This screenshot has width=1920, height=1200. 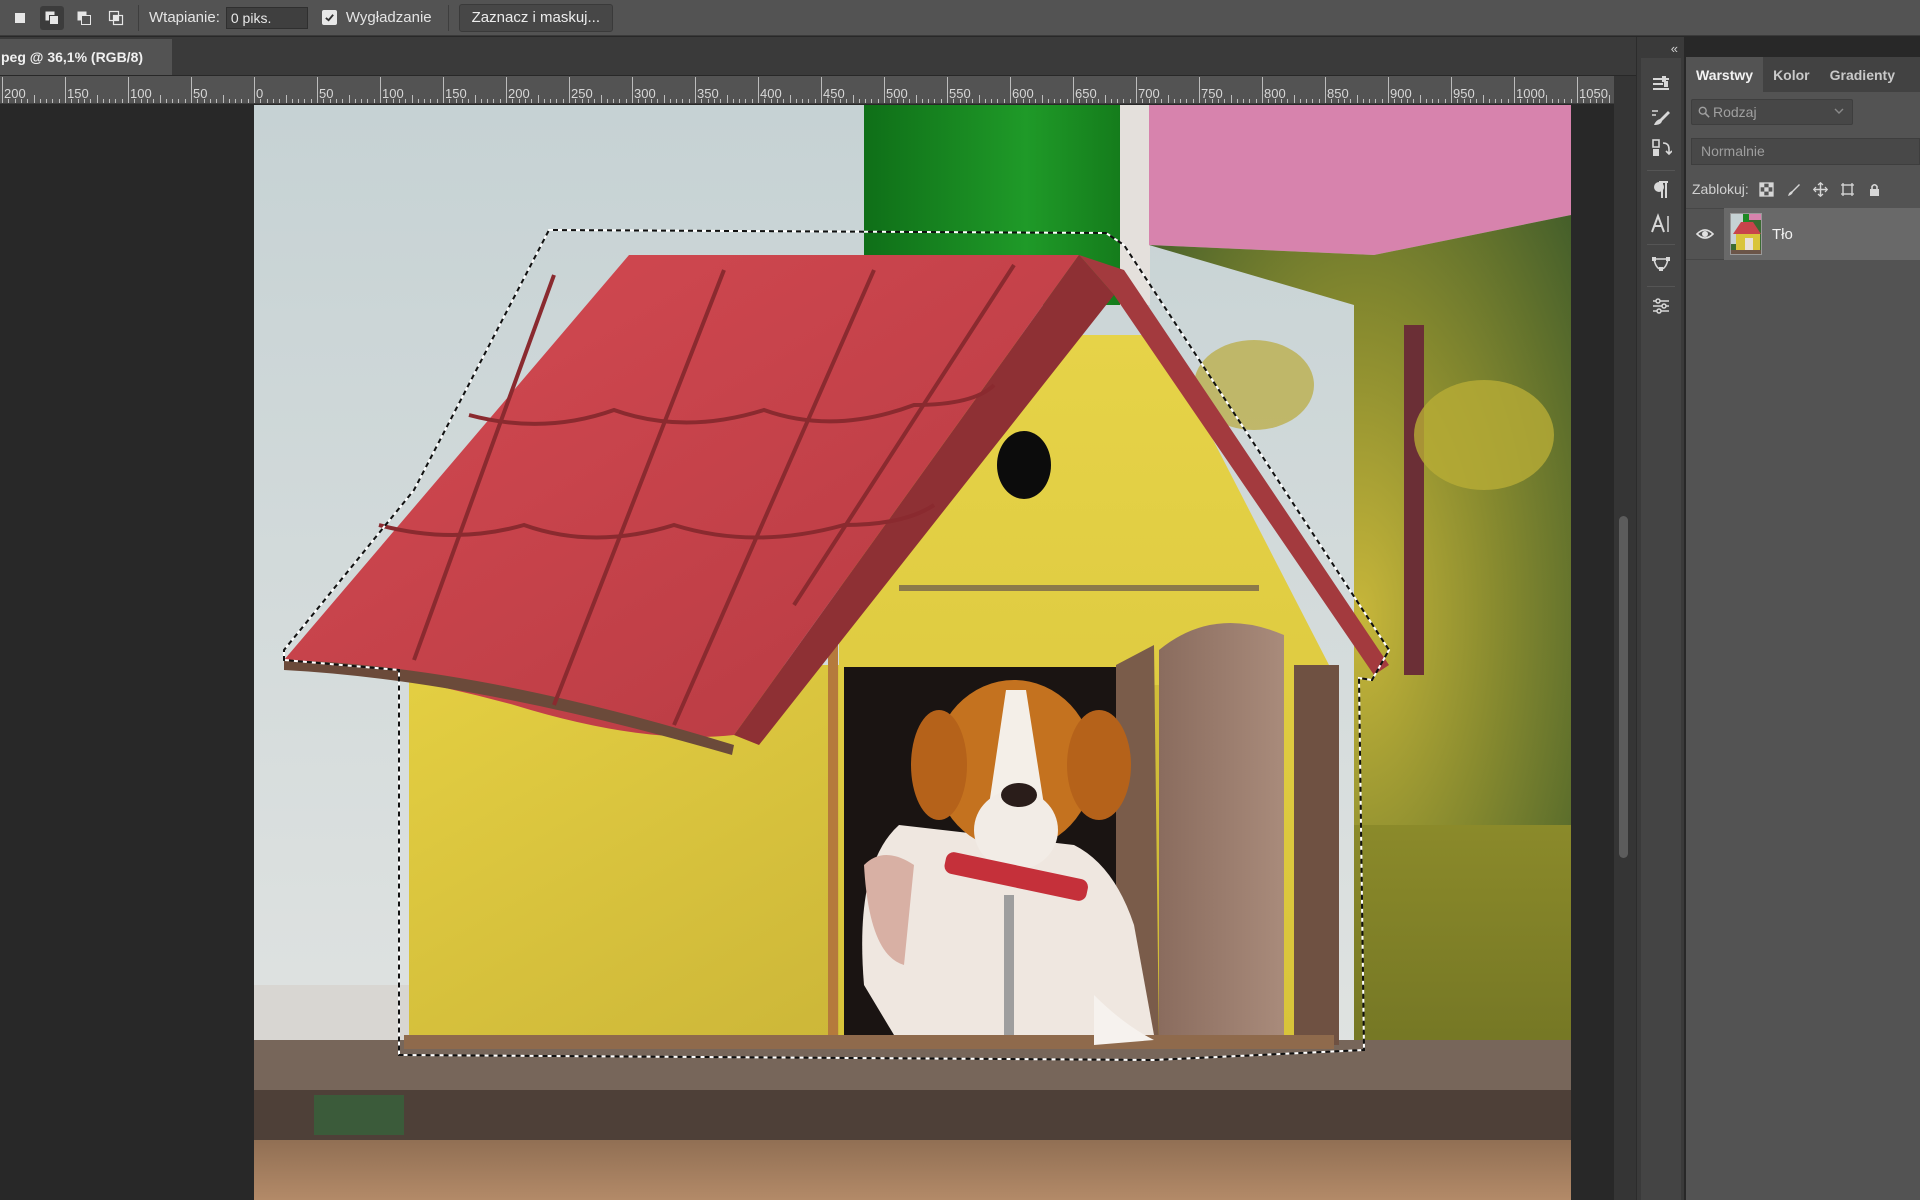 I want to click on scrollbar-thumb, so click(x=1623, y=687).